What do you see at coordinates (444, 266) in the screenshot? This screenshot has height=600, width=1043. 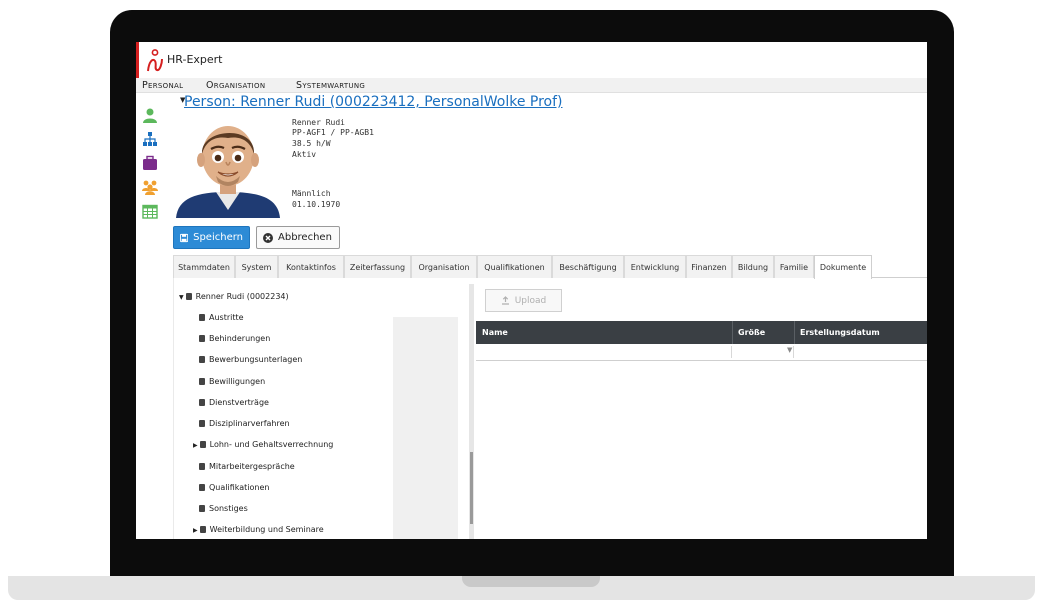 I see `tab-organisation: Organisation` at bounding box center [444, 266].